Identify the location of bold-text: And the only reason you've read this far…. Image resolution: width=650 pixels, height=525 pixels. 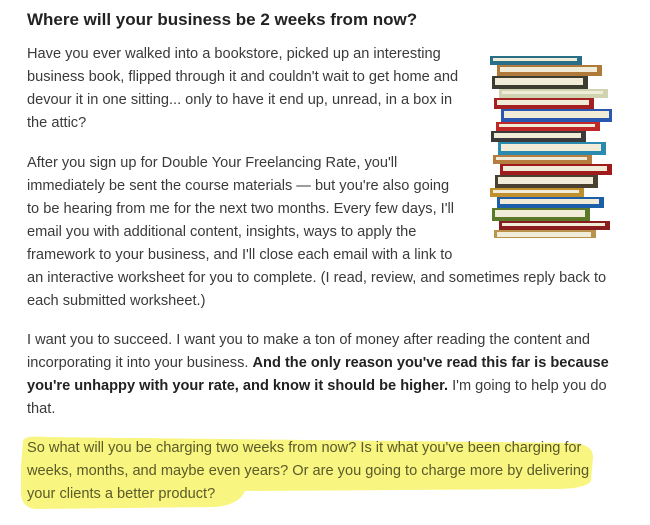
(430, 363).